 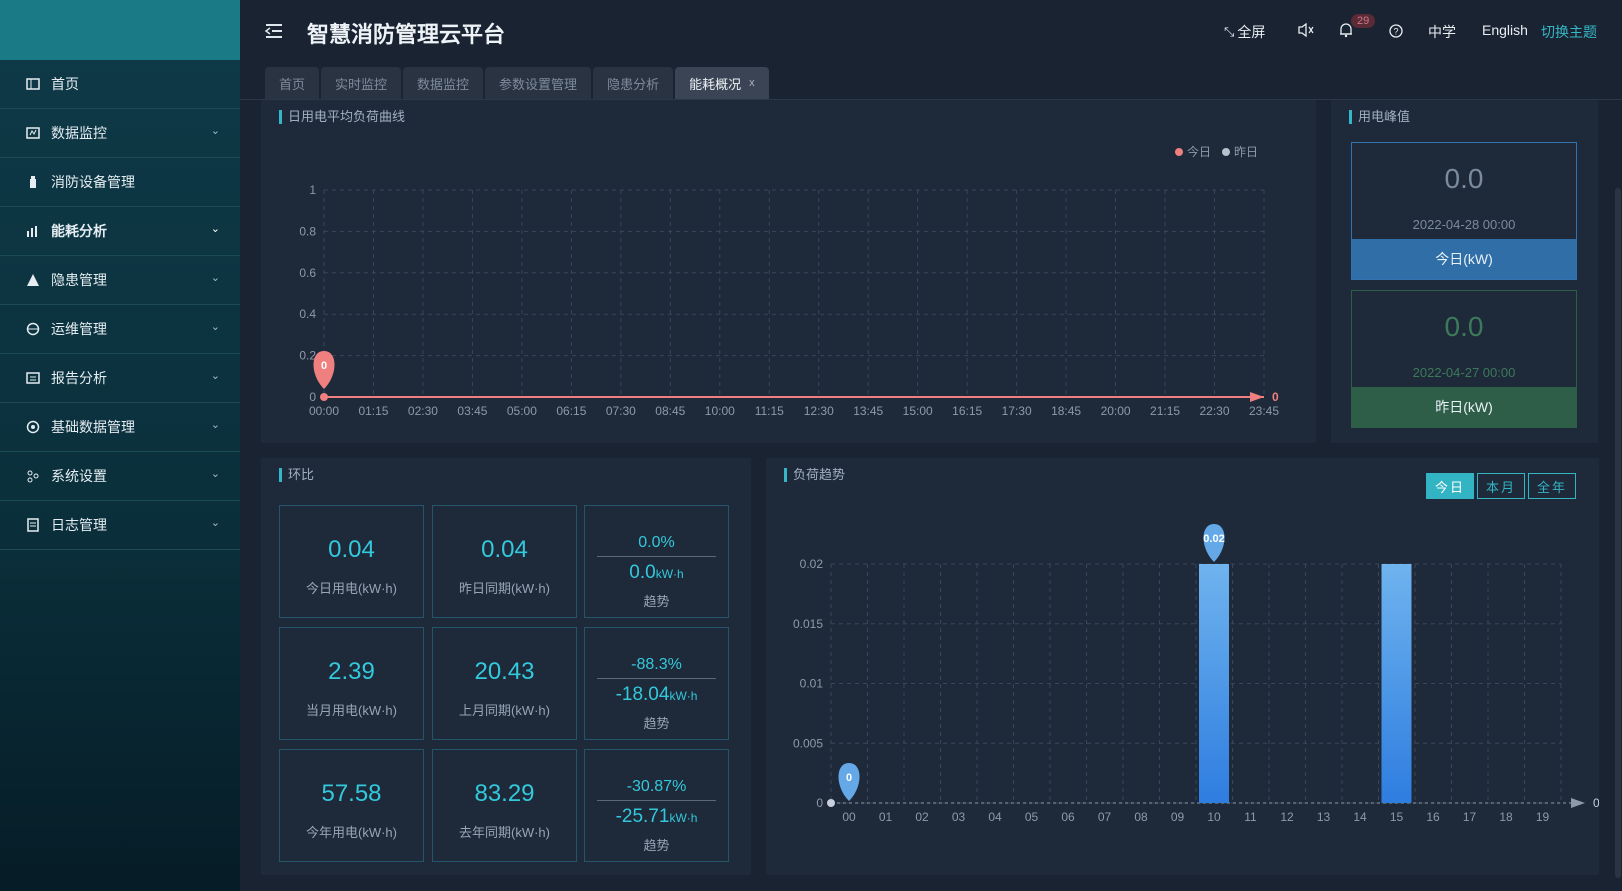 I want to click on period-month-button: 本月, so click(x=1501, y=486).